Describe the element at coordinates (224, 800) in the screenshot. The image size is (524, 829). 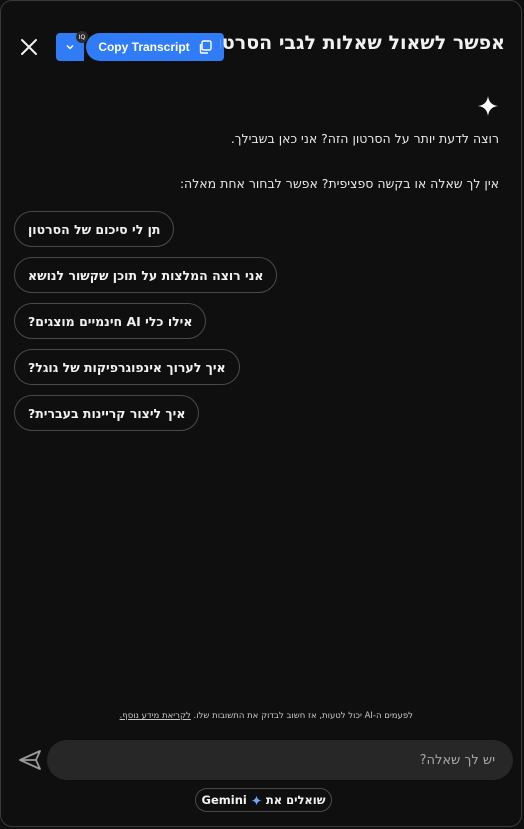
I see `gemini-brand: Gemini` at that location.